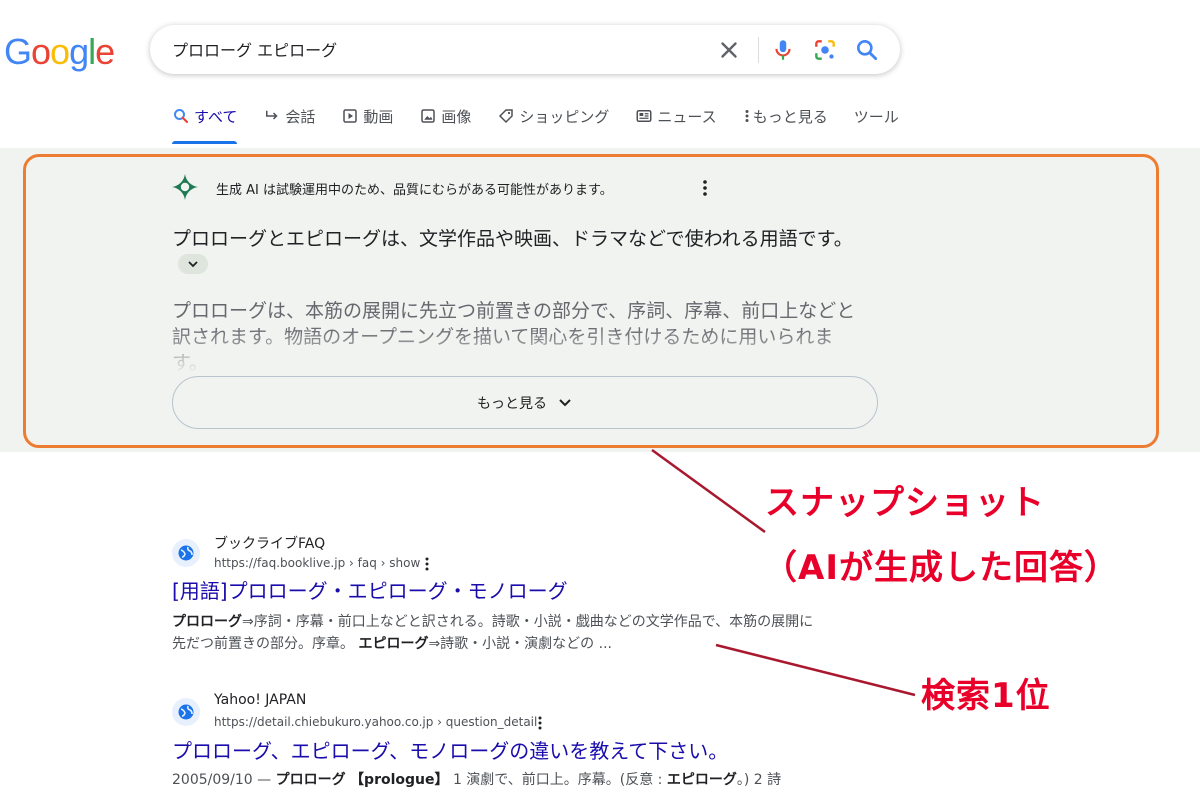 The image size is (1200, 798). Describe the element at coordinates (317, 563) in the screenshot. I see `result-url: https://faq.booklive.jp › faq › show` at that location.